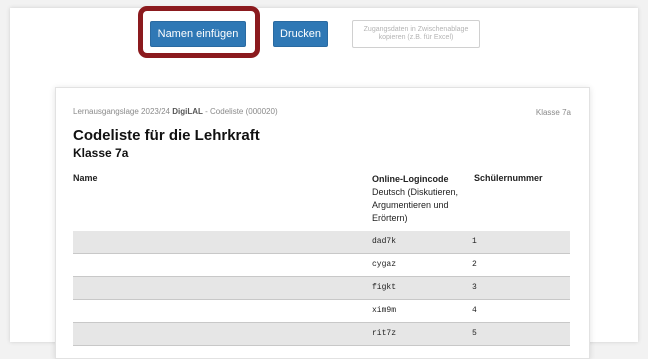  Describe the element at coordinates (474, 333) in the screenshot. I see `row-student-number: 5` at that location.